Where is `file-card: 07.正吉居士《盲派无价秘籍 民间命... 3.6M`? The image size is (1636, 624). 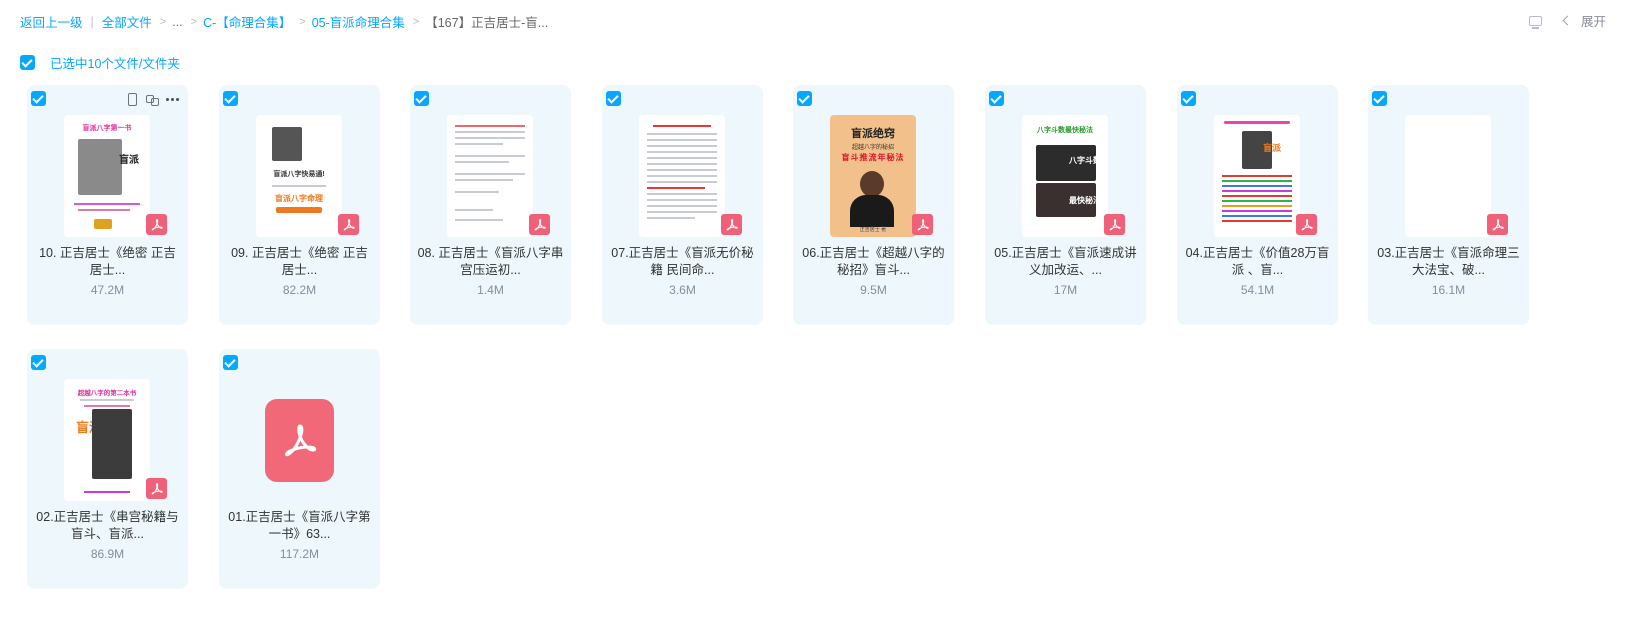
file-card: 07.正吉居士《盲派无价秘籍 民间命... 3.6M is located at coordinates (682, 205).